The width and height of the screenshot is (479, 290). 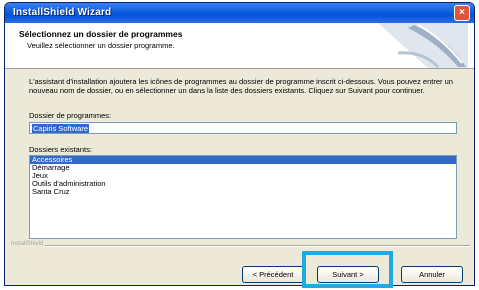 I want to click on list-item: Démarrage, so click(x=243, y=168).